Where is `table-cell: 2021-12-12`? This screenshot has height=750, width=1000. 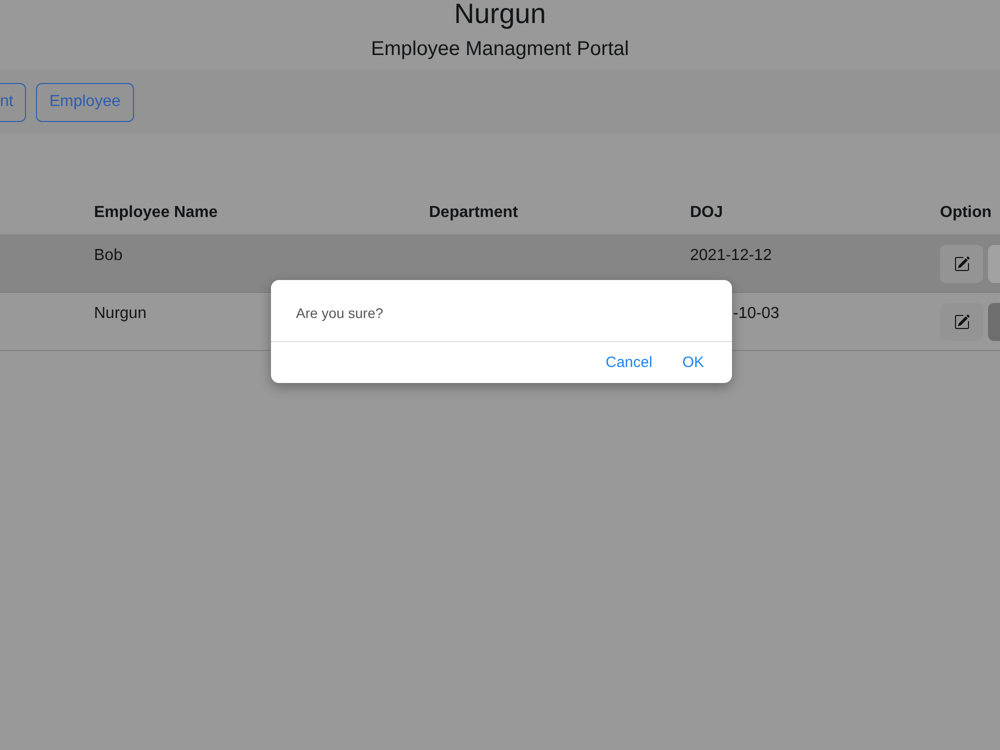 table-cell: 2021-12-12 is located at coordinates (731, 255).